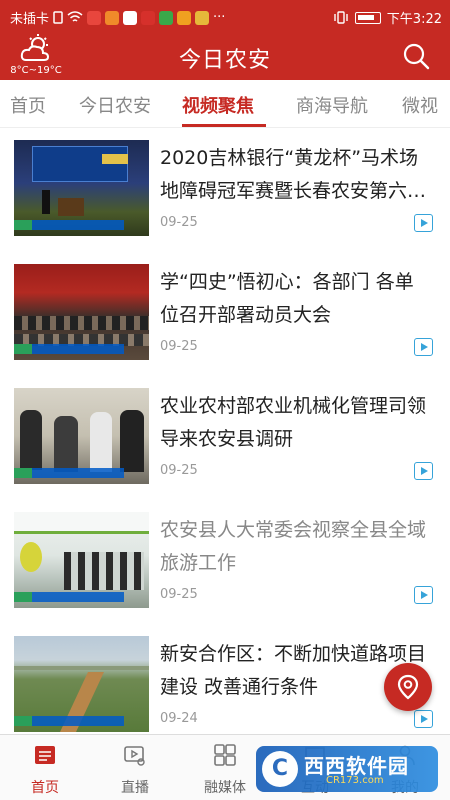  I want to click on search-icon, so click(416, 56).